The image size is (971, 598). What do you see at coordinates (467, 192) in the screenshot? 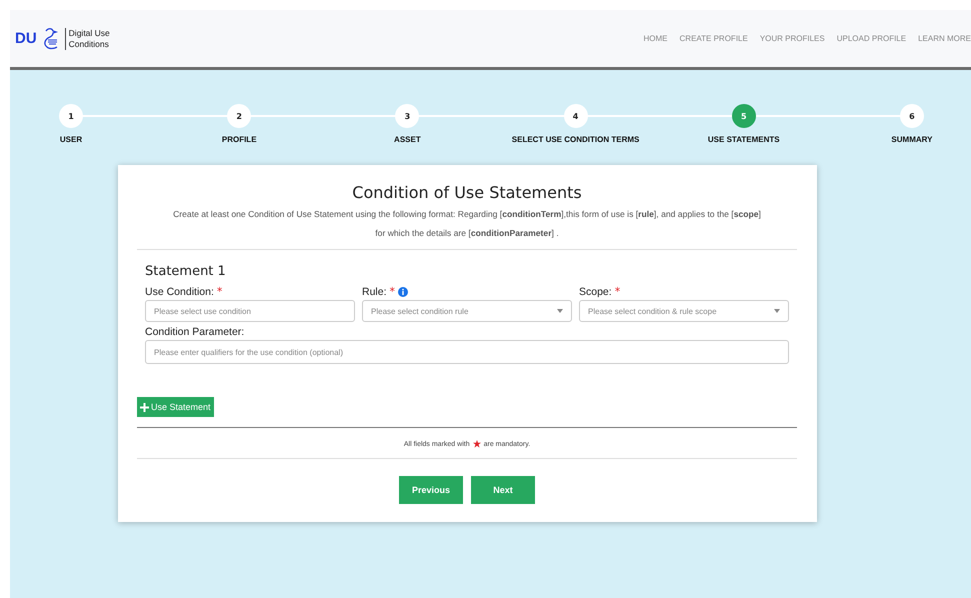
I see `form-title: Condition of Use Statements` at bounding box center [467, 192].